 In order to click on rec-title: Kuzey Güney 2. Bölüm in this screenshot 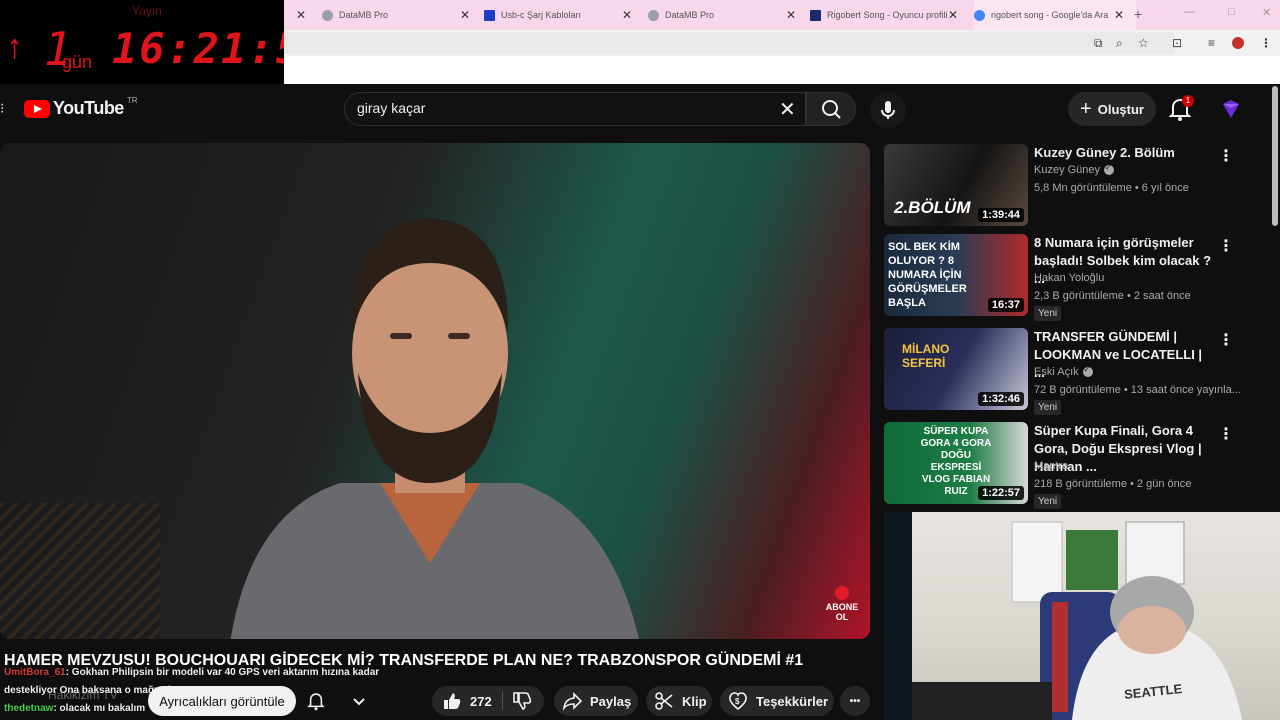, I will do `click(1124, 153)`.